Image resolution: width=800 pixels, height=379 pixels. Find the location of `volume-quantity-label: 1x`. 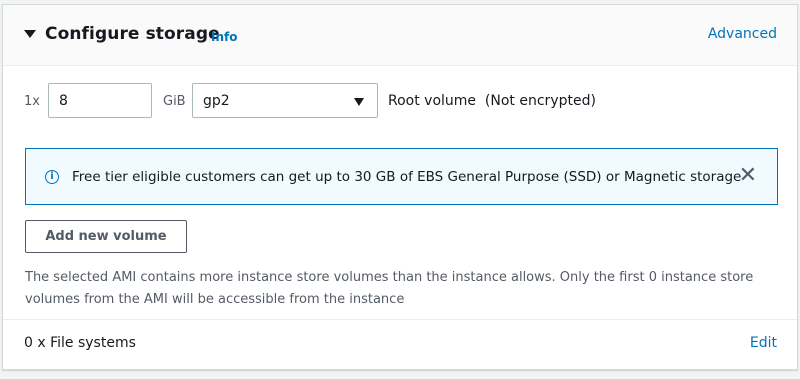

volume-quantity-label: 1x is located at coordinates (32, 101).